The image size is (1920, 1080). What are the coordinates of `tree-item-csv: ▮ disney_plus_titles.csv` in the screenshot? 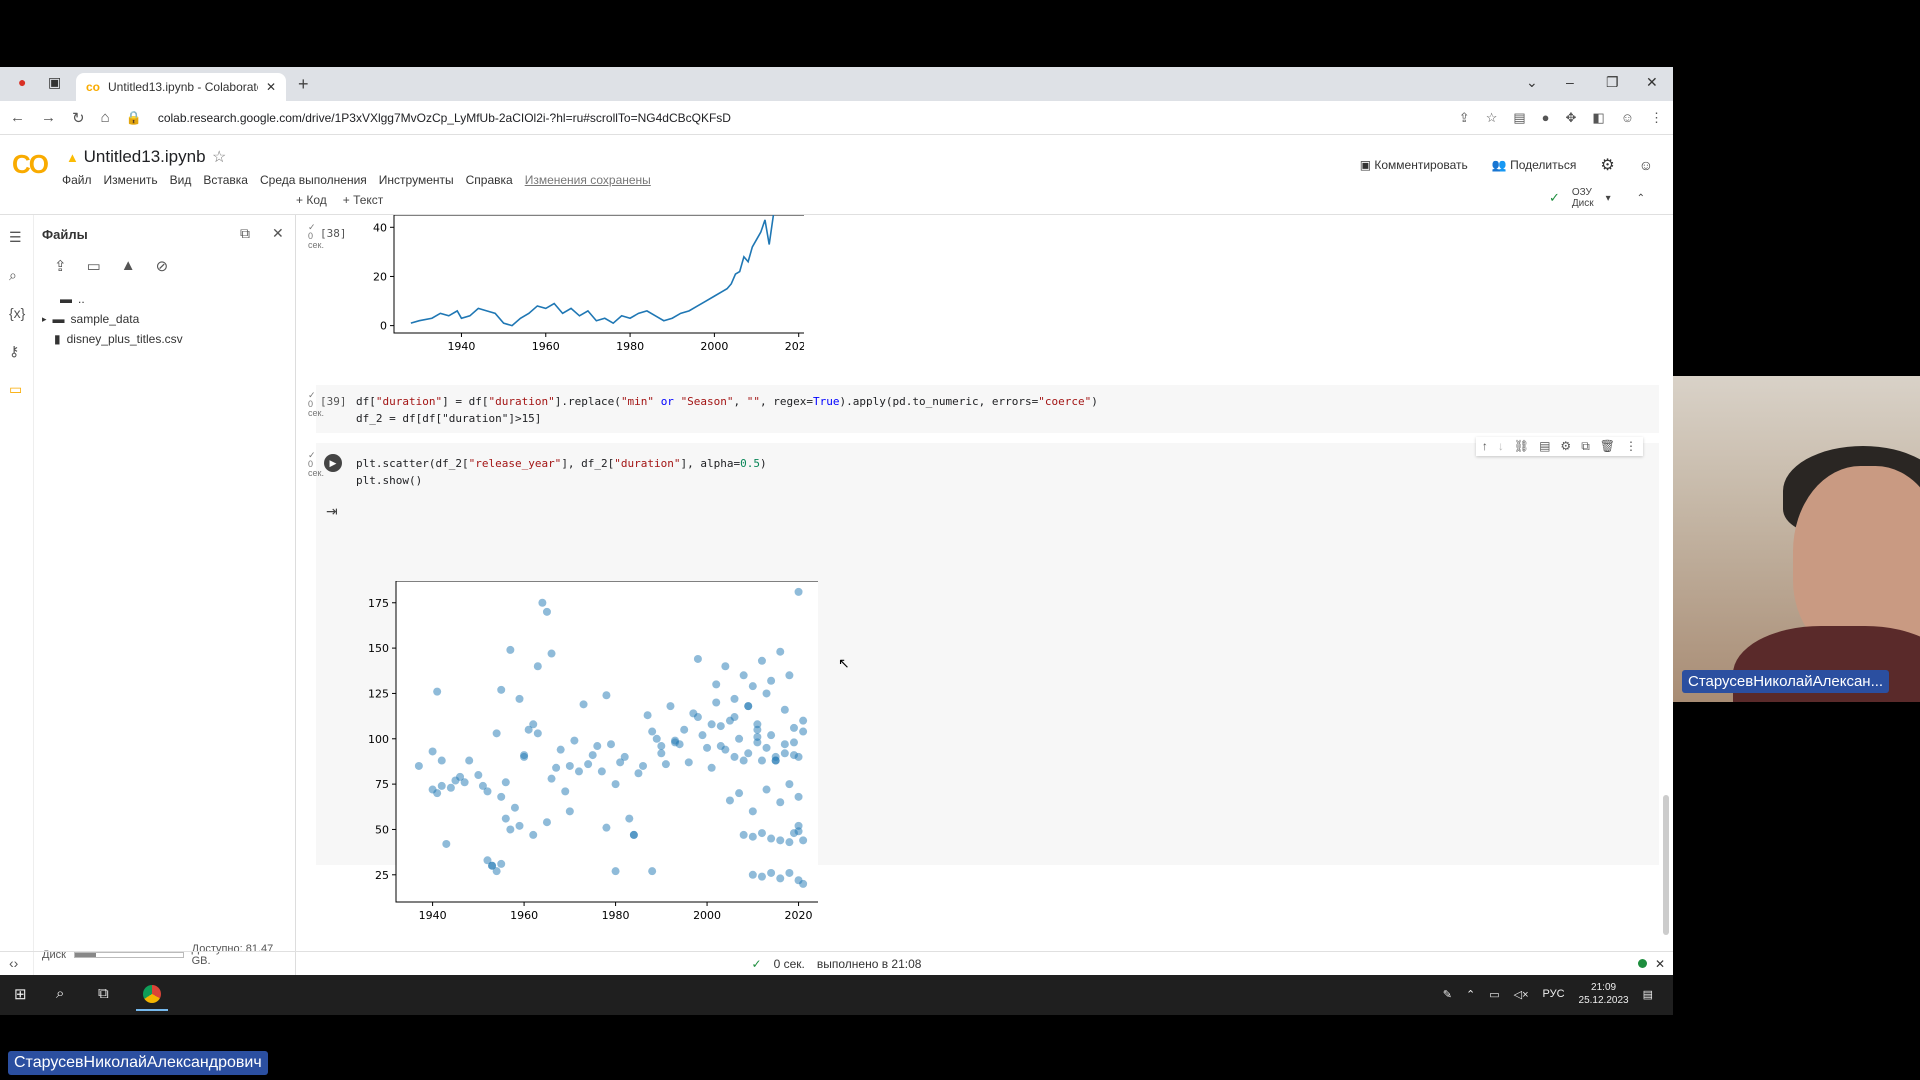 It's located at (112, 339).